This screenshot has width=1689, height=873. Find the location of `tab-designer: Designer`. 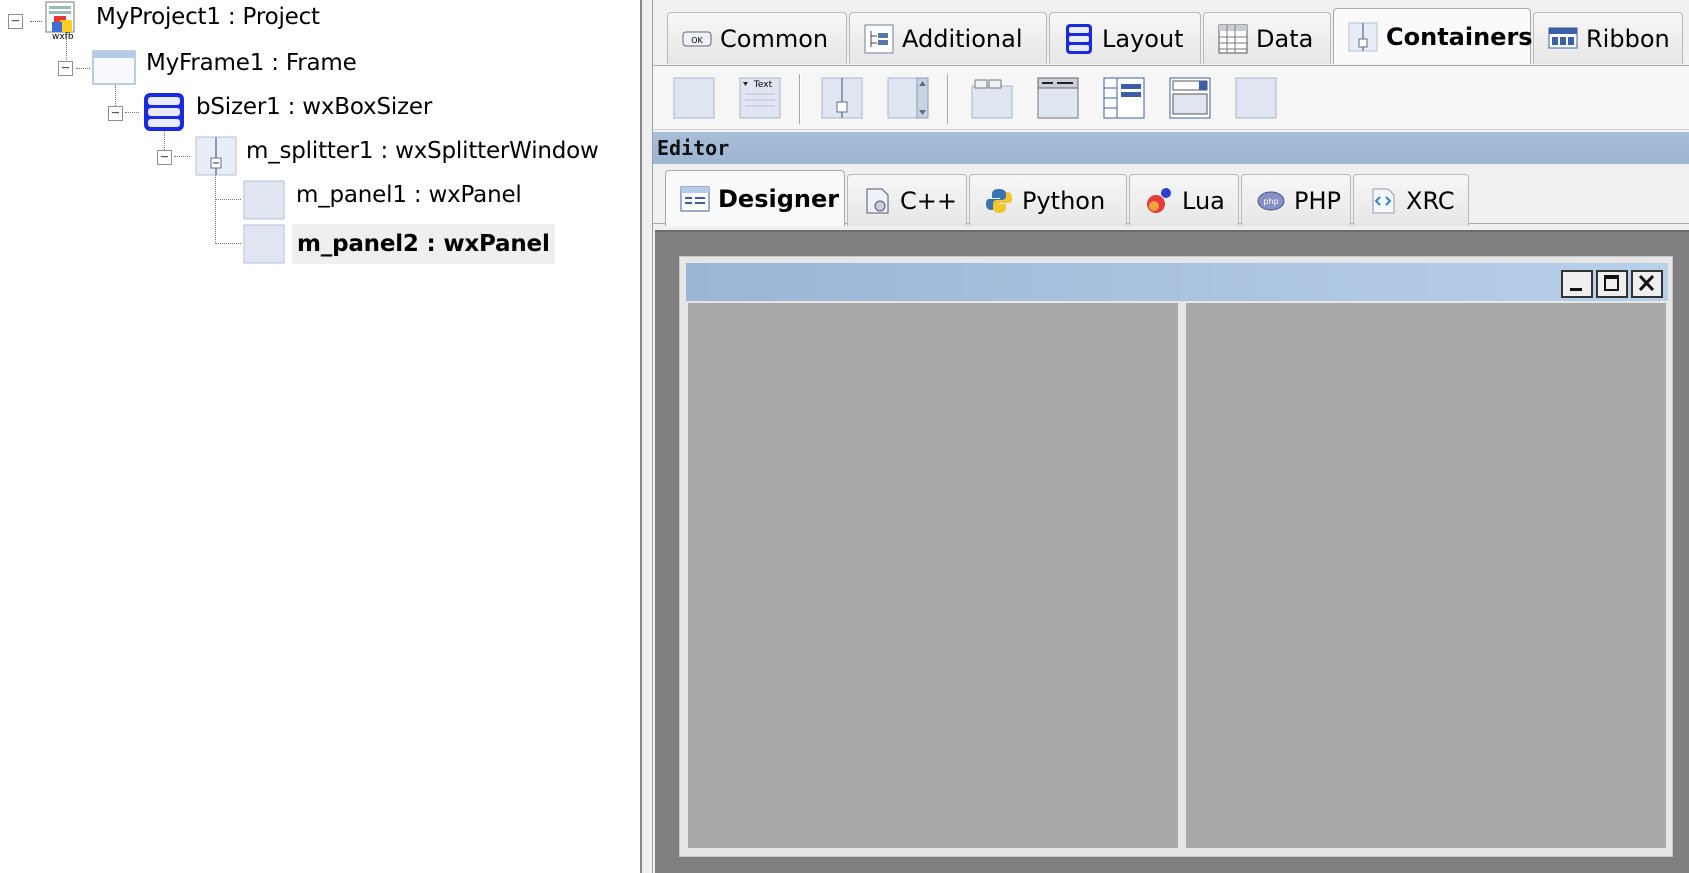

tab-designer: Designer is located at coordinates (755, 198).